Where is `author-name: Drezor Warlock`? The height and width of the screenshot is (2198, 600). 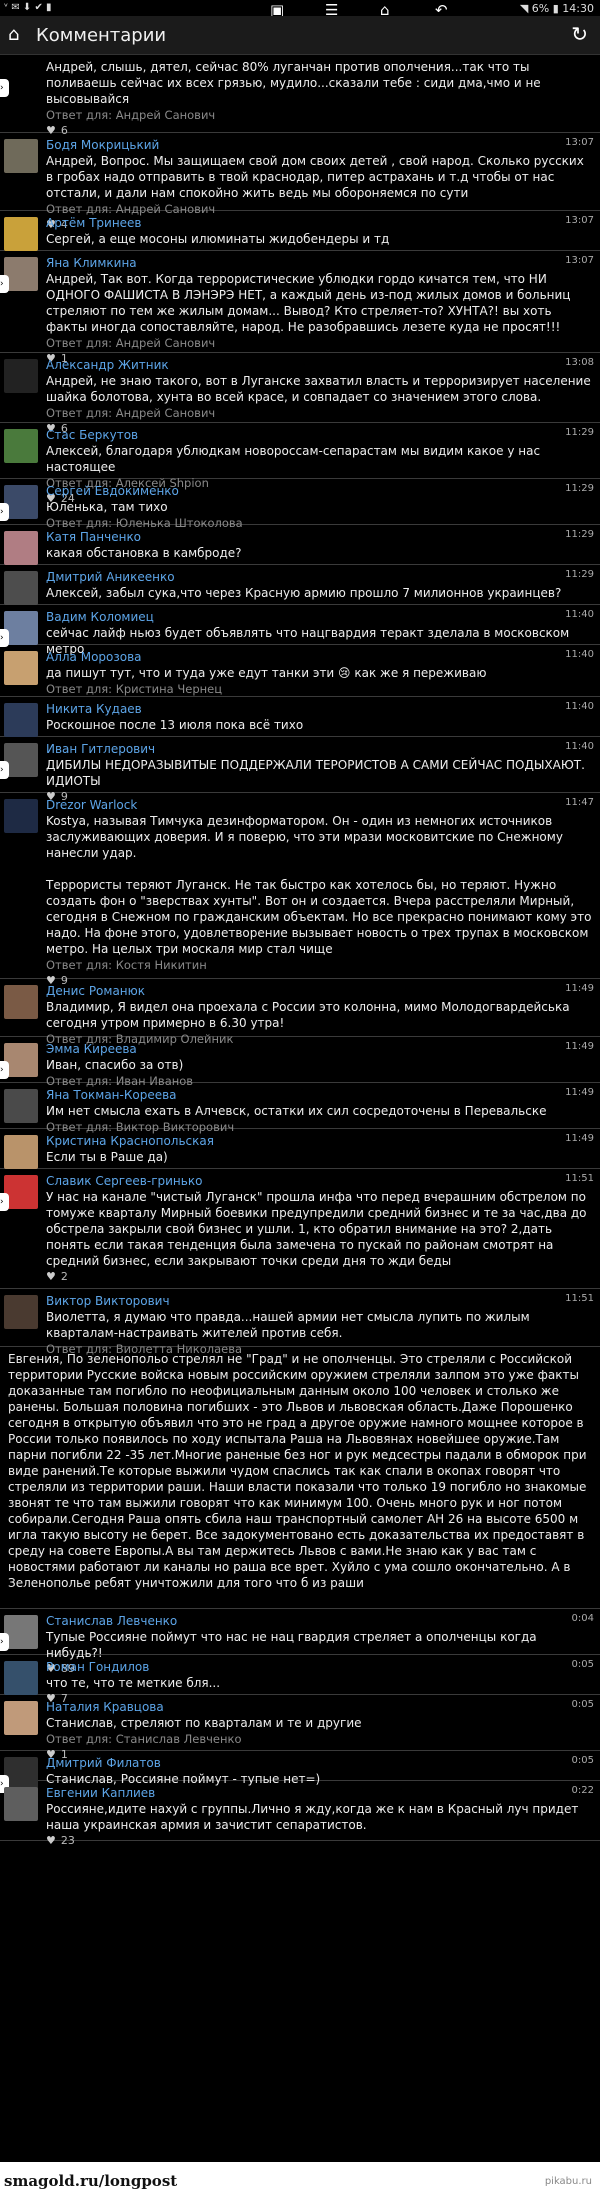
author-name: Drezor Warlock is located at coordinates (319, 805).